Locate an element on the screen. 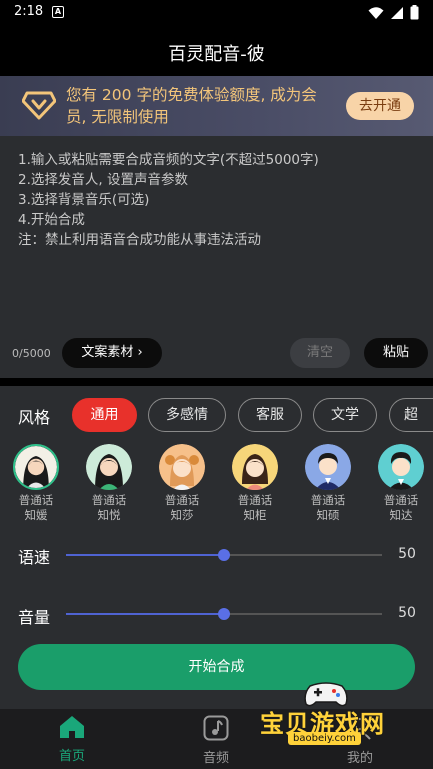 Image resolution: width=433 pixels, height=769 pixels. vip-promo-banner: 您有 200 字的免费体验额度, 成为会员, 无限制使用 去开通 is located at coordinates (216, 106).